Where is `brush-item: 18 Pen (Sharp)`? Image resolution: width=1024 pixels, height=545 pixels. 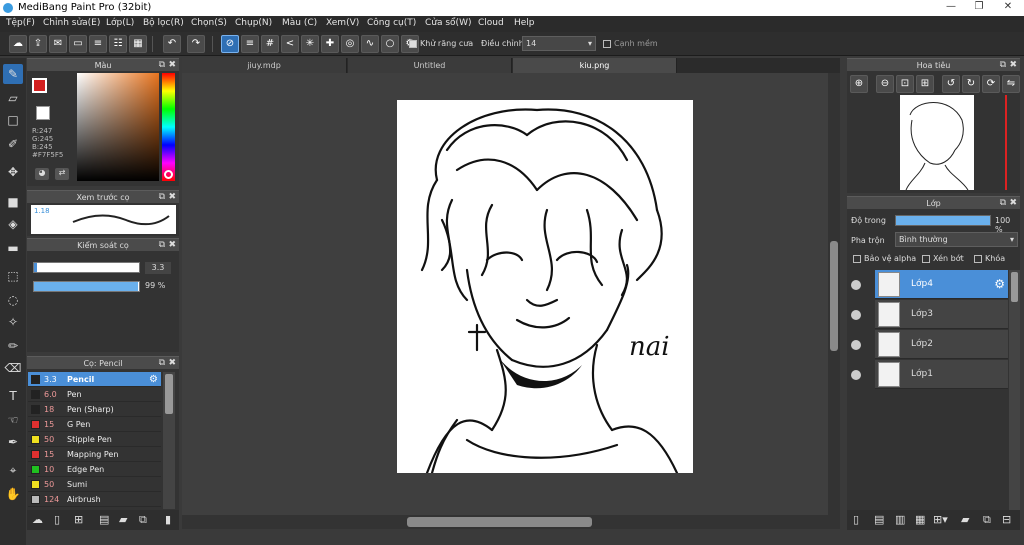
brush-item: 18 Pen (Sharp) is located at coordinates (94, 409).